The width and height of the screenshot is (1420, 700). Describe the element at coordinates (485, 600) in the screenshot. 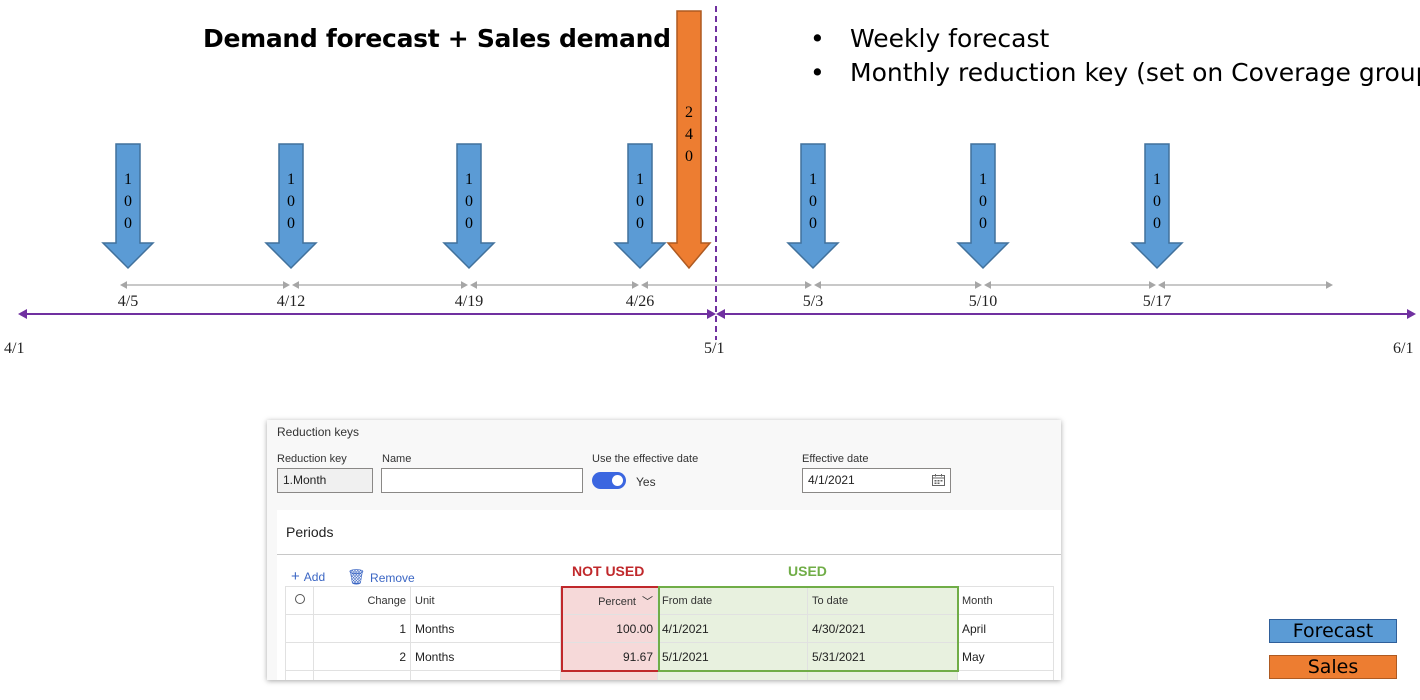

I see `column-header-unit: Unit` at that location.